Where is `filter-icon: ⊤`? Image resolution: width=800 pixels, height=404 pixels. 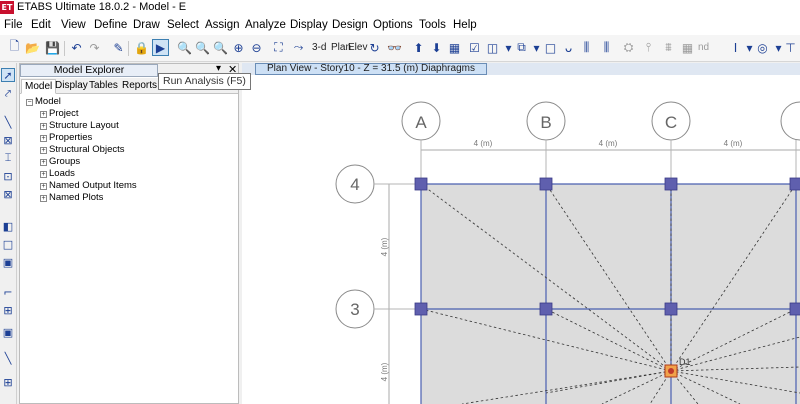 filter-icon: ⊤ is located at coordinates (790, 47).